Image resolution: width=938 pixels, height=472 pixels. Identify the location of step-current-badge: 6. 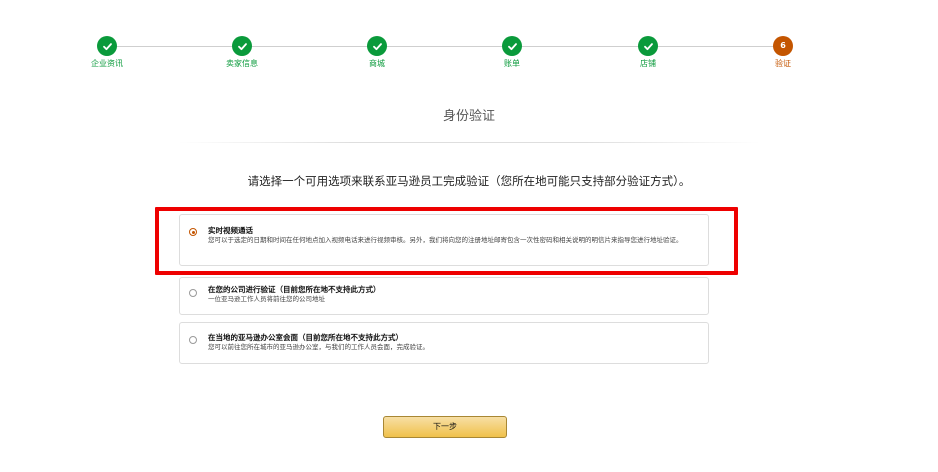
(783, 46).